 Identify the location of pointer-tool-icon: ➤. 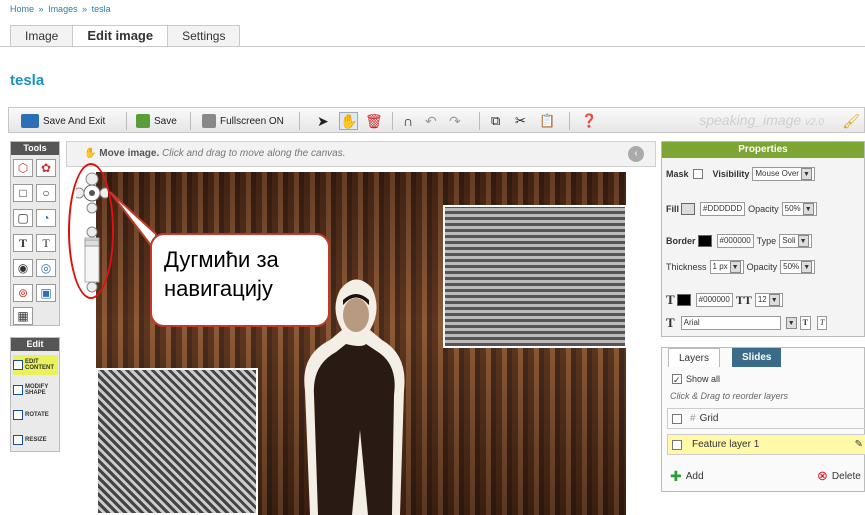
(323, 121).